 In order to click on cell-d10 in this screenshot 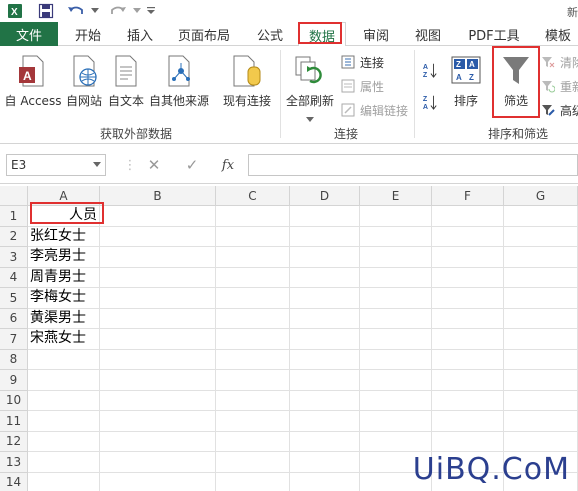, I will do `click(325, 400)`.